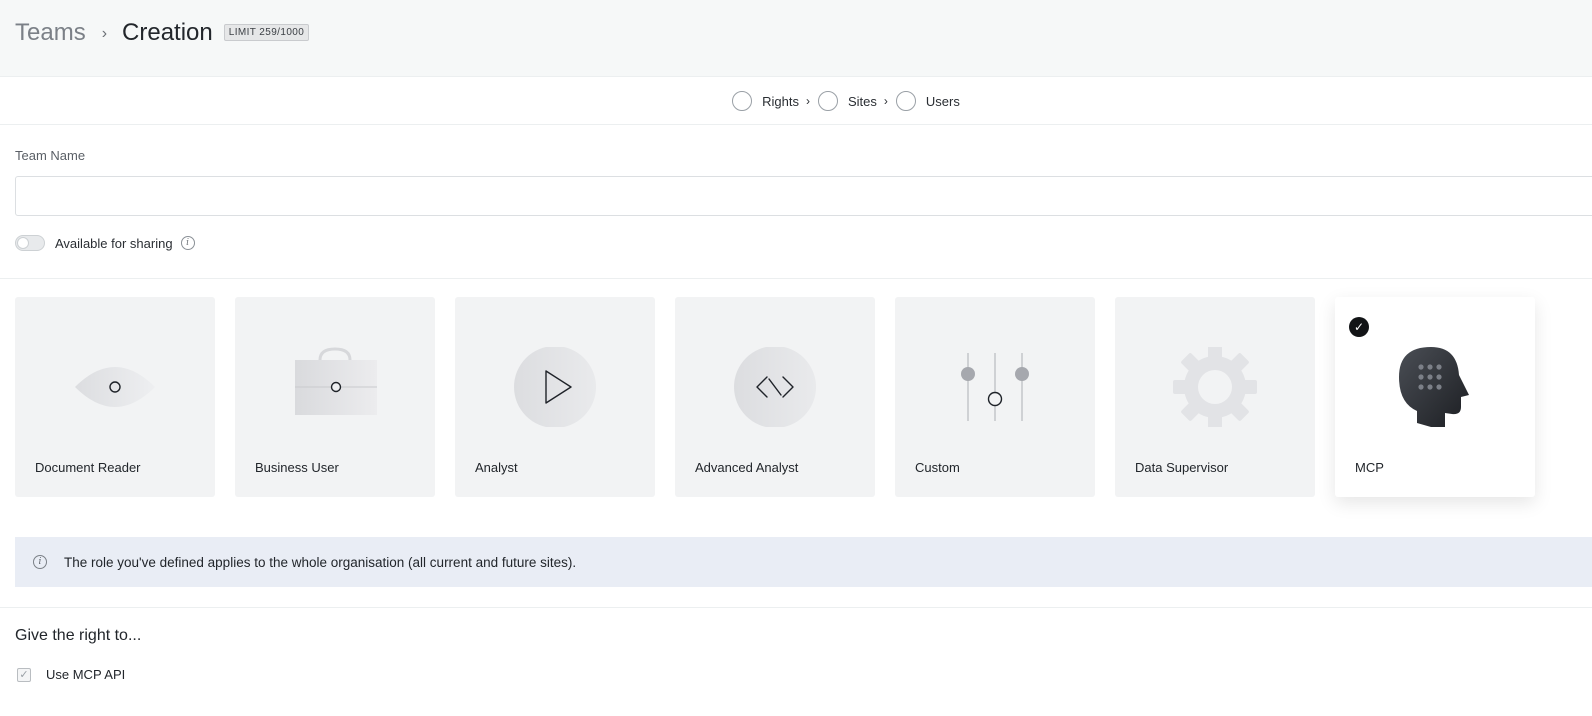  What do you see at coordinates (803, 196) in the screenshot?
I see `team-name-input` at bounding box center [803, 196].